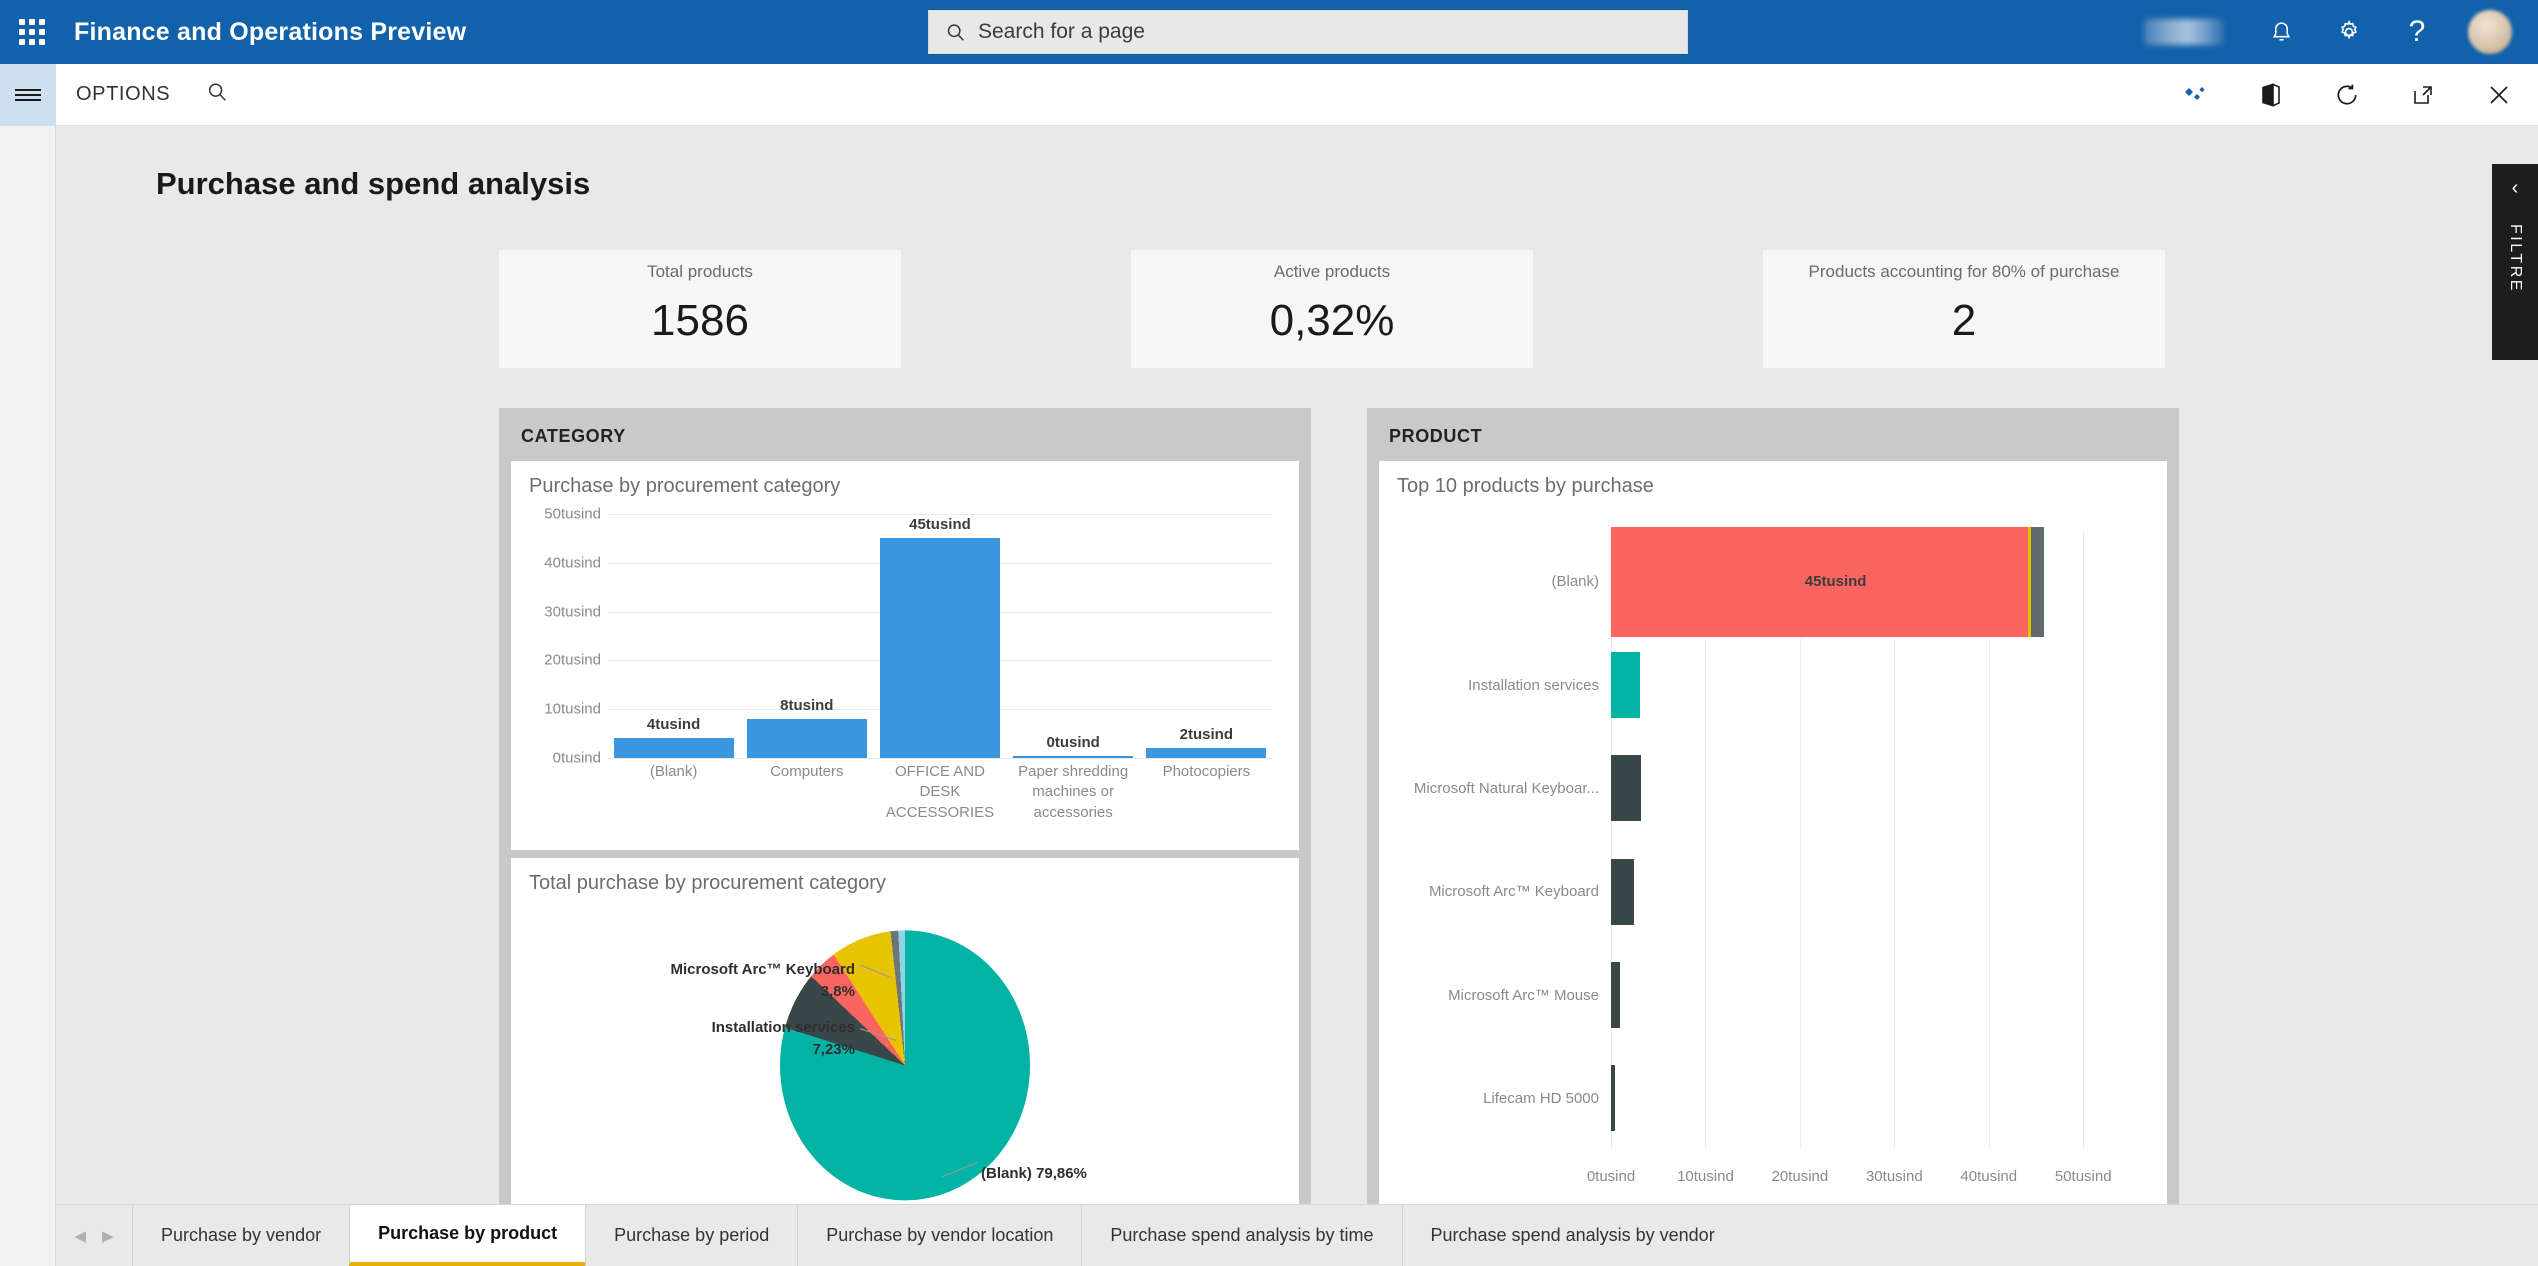  I want to click on toolbar-right-actions, so click(2347, 95).